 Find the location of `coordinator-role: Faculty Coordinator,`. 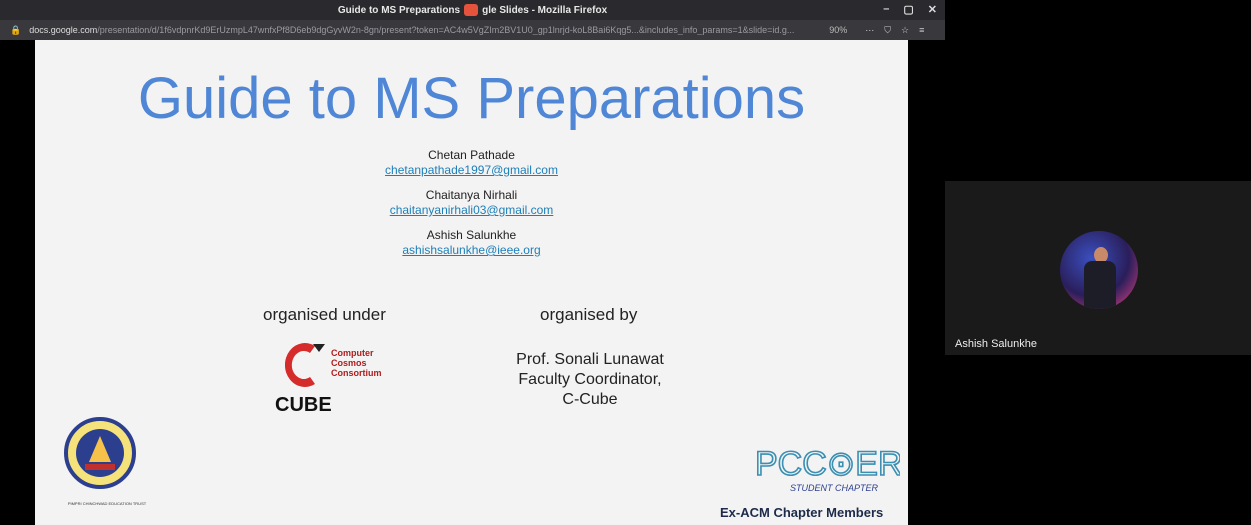

coordinator-role: Faculty Coordinator, is located at coordinates (590, 379).